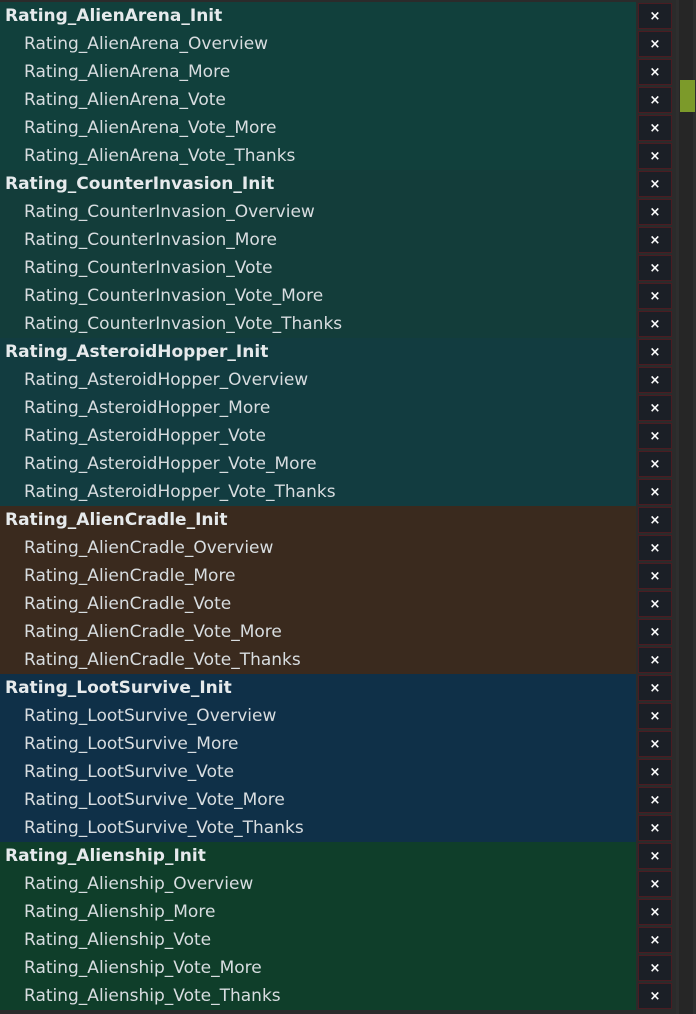 The height and width of the screenshot is (1014, 696). I want to click on list-item: Rating_AlienArena_Vote ×, so click(338, 100).